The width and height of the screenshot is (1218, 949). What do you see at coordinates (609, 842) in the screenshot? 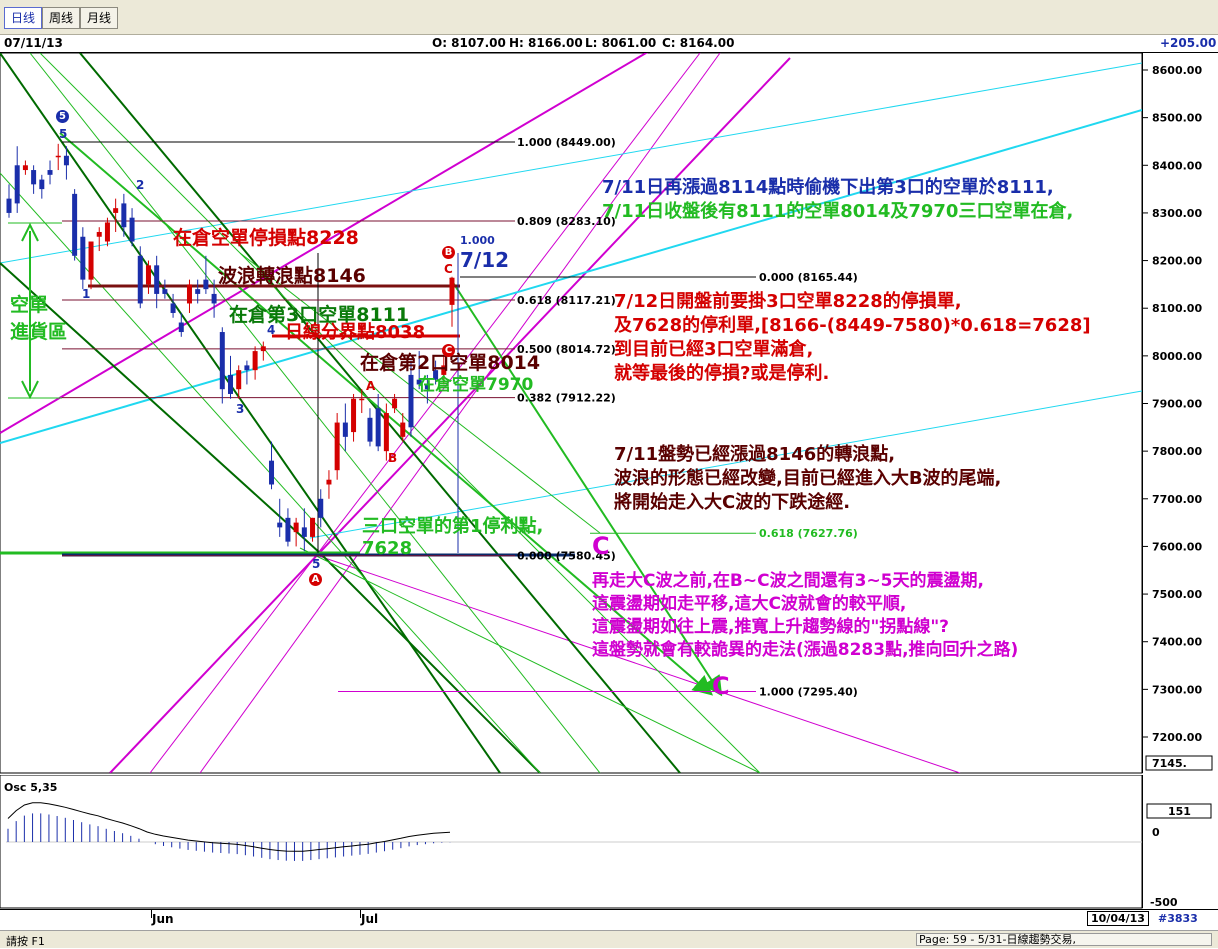
I see `oscillator-panel: Osc 5,35 151 0 -500` at bounding box center [609, 842].